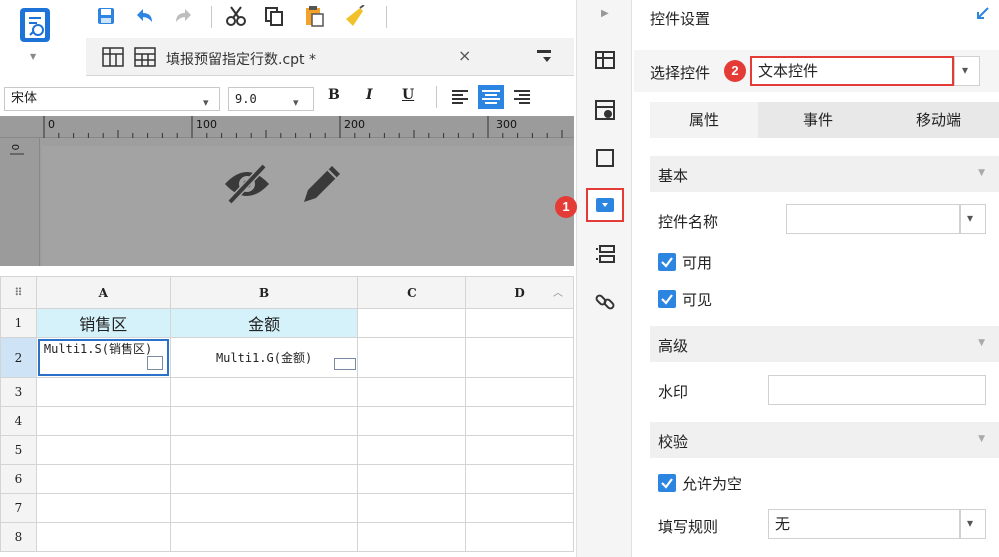 This screenshot has height=557, width=999. I want to click on tab-menu-icon, so click(544, 58).